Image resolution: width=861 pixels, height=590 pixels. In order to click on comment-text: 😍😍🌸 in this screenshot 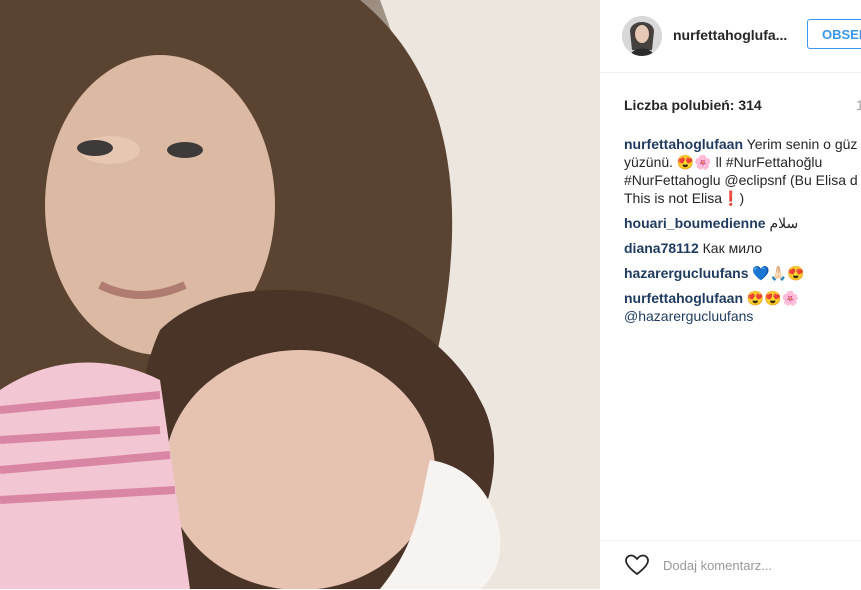, I will do `click(773, 298)`.